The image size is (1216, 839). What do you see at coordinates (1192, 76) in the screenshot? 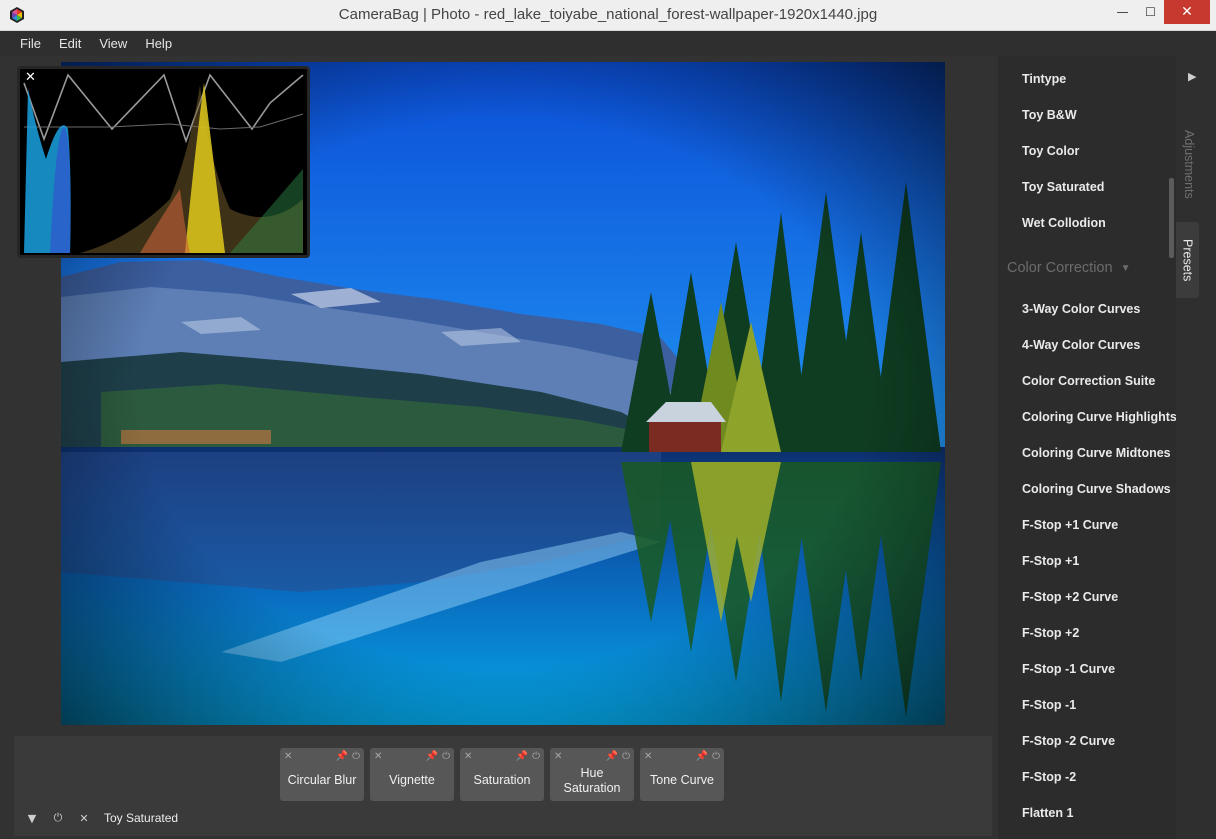
I see `expand-panel-icon: ▶` at bounding box center [1192, 76].